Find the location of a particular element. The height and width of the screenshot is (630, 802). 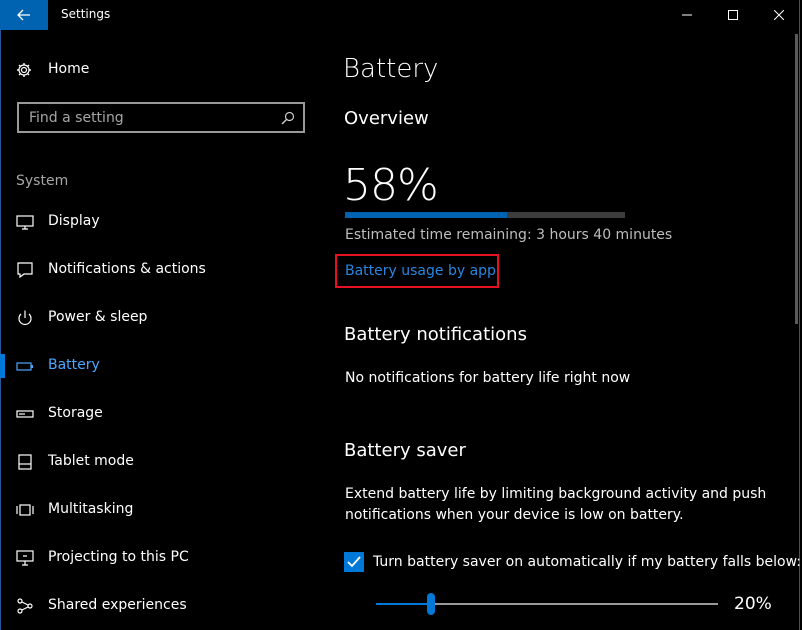

active-indicator is located at coordinates (2, 366).